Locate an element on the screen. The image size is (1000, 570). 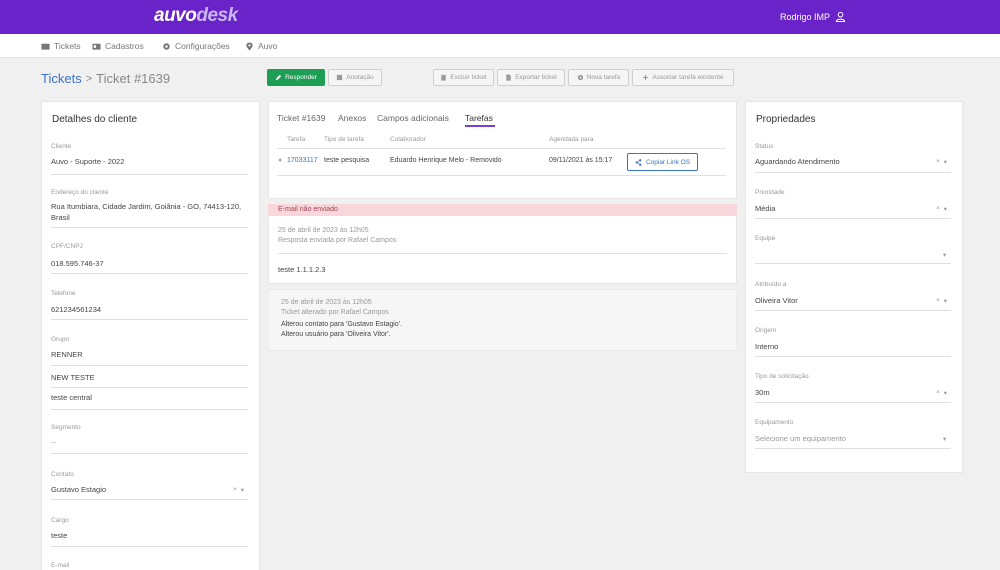
anotacao-label: Anotação is located at coordinates (360, 77).